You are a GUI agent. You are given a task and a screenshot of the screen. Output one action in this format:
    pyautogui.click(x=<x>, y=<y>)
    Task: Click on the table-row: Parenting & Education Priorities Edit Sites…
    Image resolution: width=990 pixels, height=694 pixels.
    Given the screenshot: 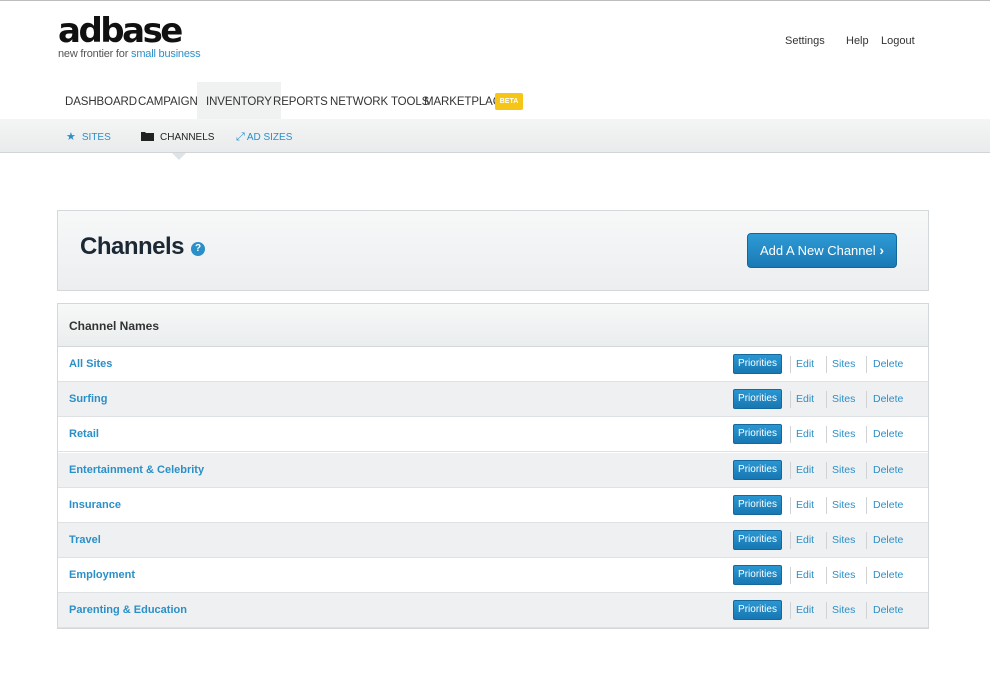 What is the action you would take?
    pyautogui.click(x=493, y=611)
    